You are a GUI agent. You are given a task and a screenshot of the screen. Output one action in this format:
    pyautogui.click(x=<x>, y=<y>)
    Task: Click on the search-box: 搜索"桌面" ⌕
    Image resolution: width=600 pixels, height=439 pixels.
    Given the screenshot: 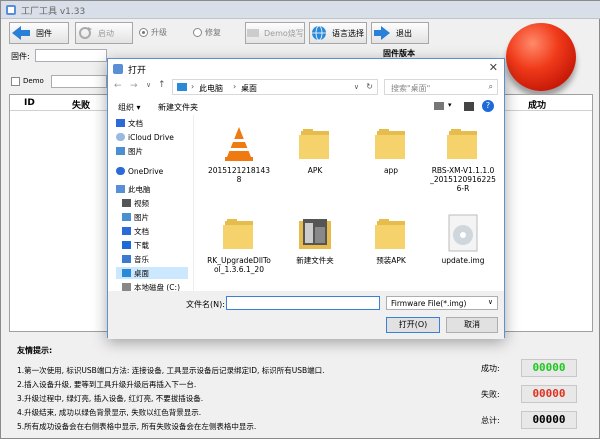 What is the action you would take?
    pyautogui.click(x=441, y=87)
    